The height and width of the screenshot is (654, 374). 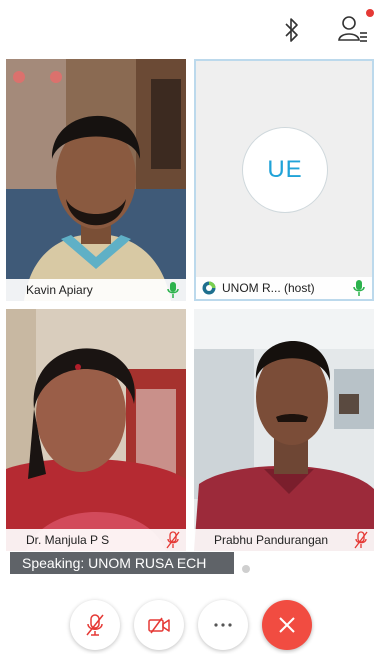 What do you see at coordinates (246, 569) in the screenshot?
I see `page-indicator-dot` at bounding box center [246, 569].